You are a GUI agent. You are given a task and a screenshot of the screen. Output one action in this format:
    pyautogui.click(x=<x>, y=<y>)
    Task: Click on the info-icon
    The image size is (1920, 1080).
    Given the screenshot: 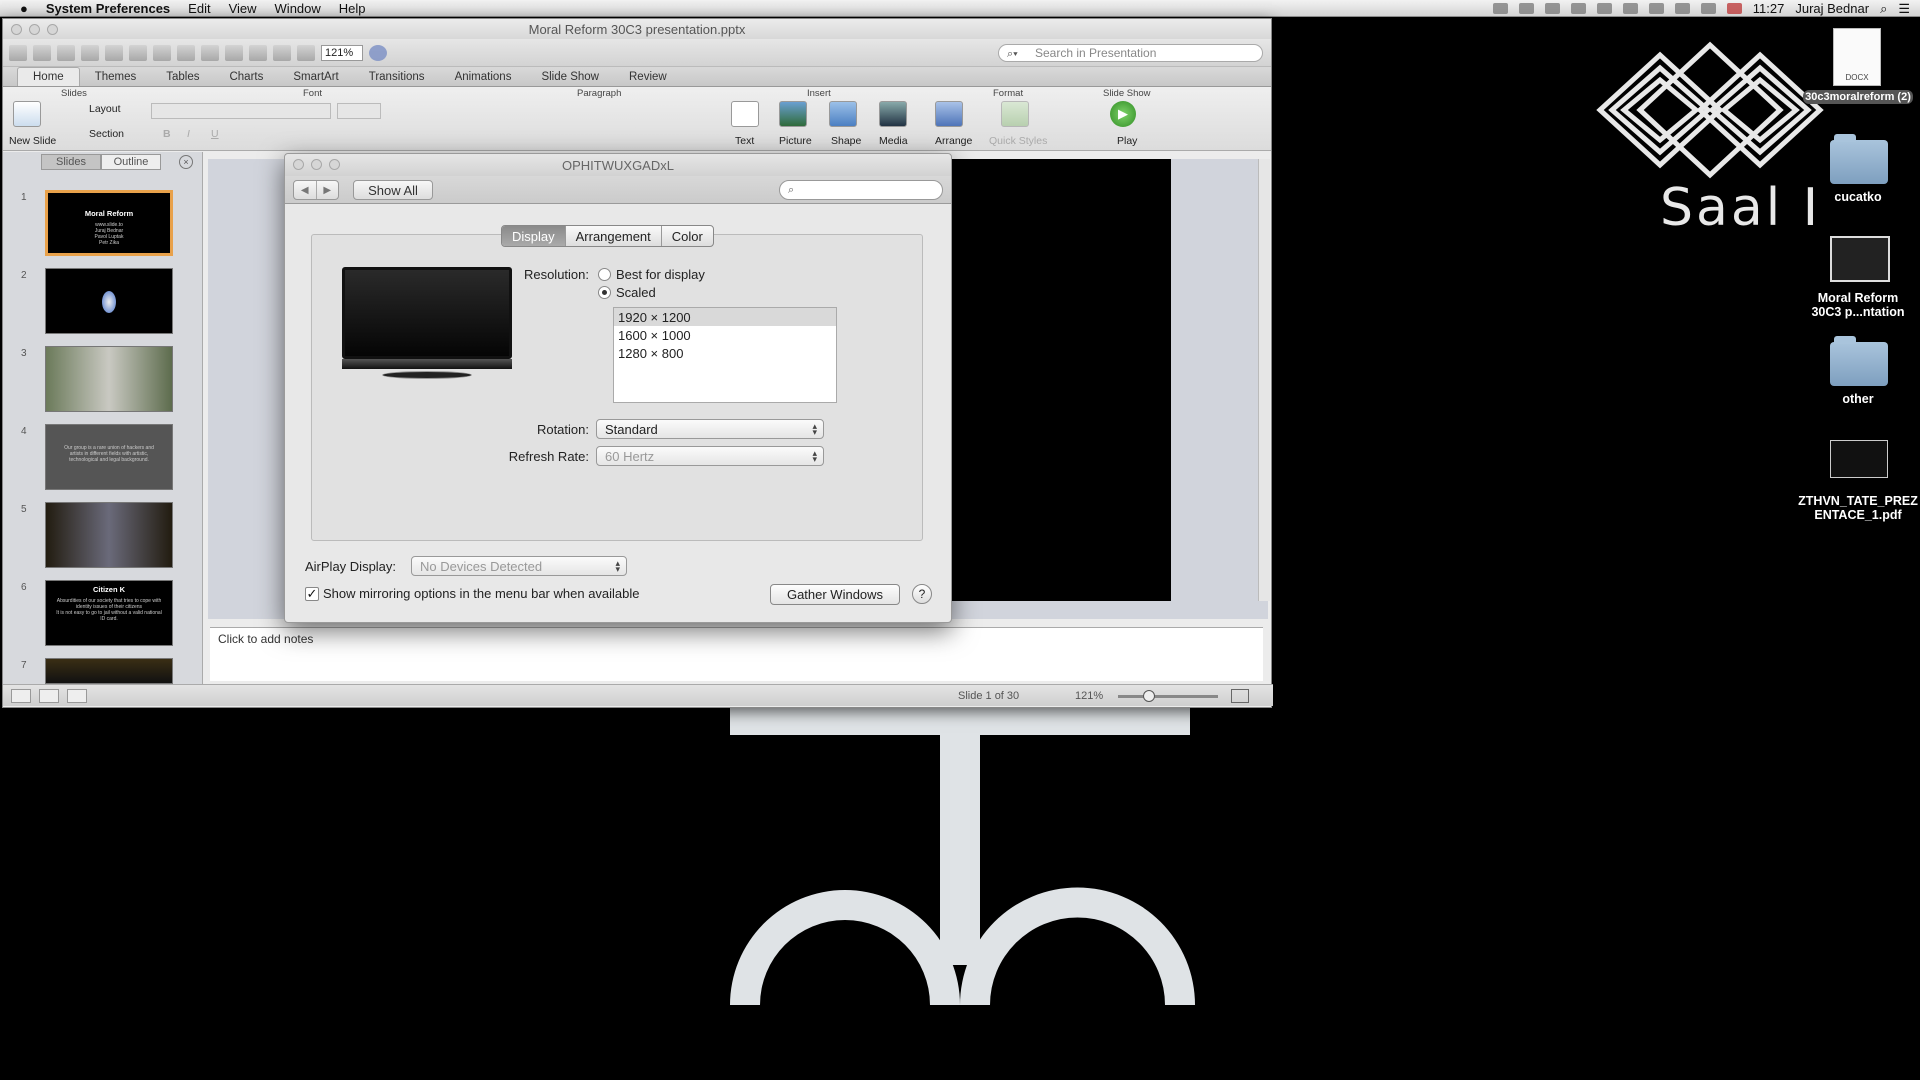 What is the action you would take?
    pyautogui.click(x=1552, y=8)
    